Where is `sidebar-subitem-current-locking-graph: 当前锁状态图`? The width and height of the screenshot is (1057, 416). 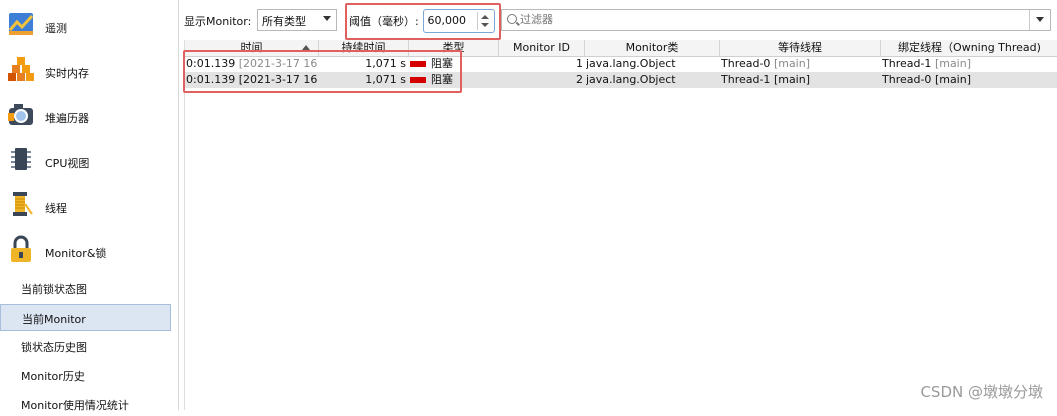
sidebar-subitem-current-locking-graph: 当前锁状态图 is located at coordinates (85, 287).